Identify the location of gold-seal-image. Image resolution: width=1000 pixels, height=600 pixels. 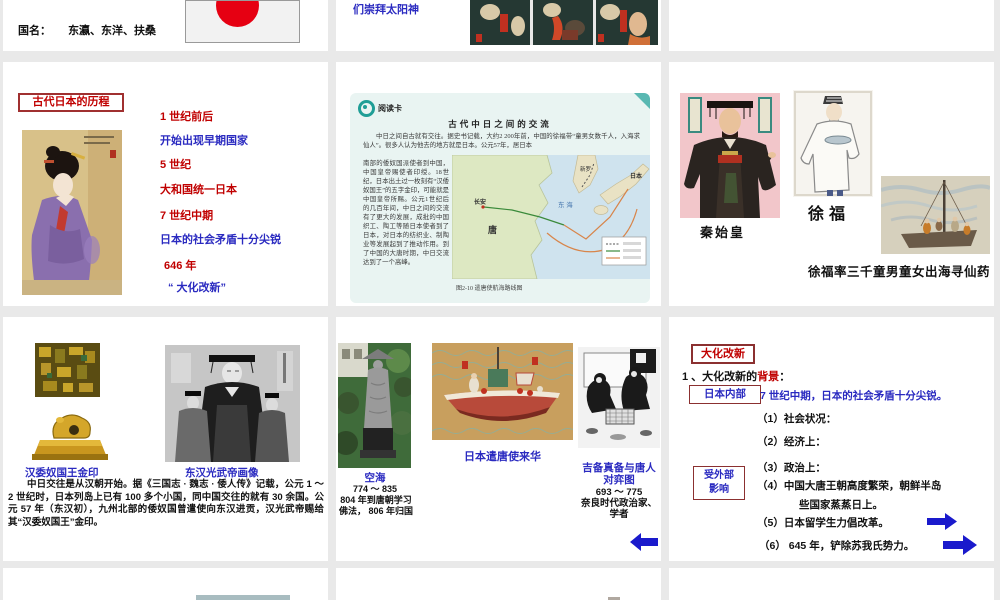
(70, 432).